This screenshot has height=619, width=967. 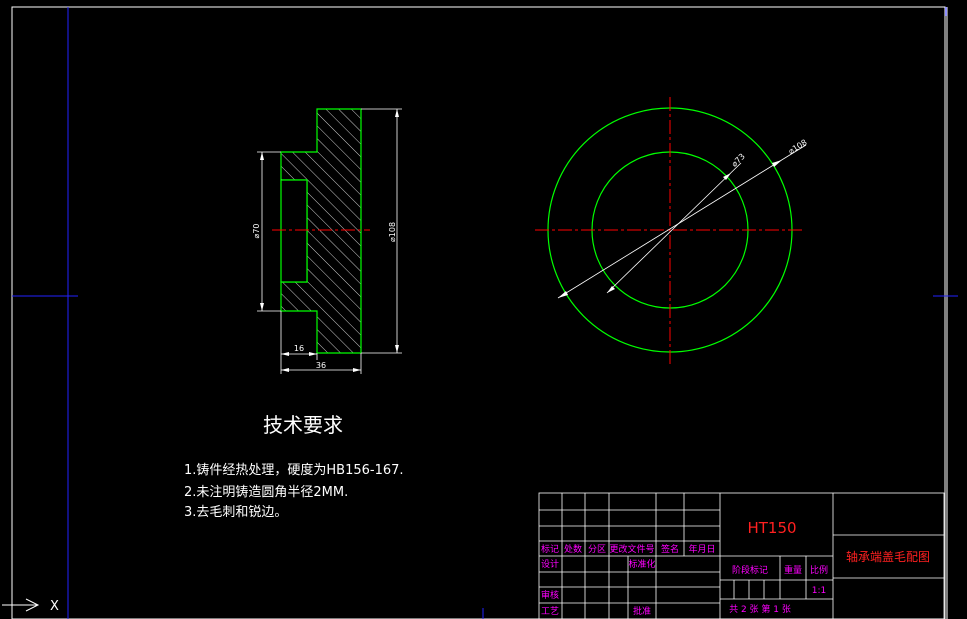 What do you see at coordinates (321, 365) in the screenshot?
I see `section-dim-length-36: 36` at bounding box center [321, 365].